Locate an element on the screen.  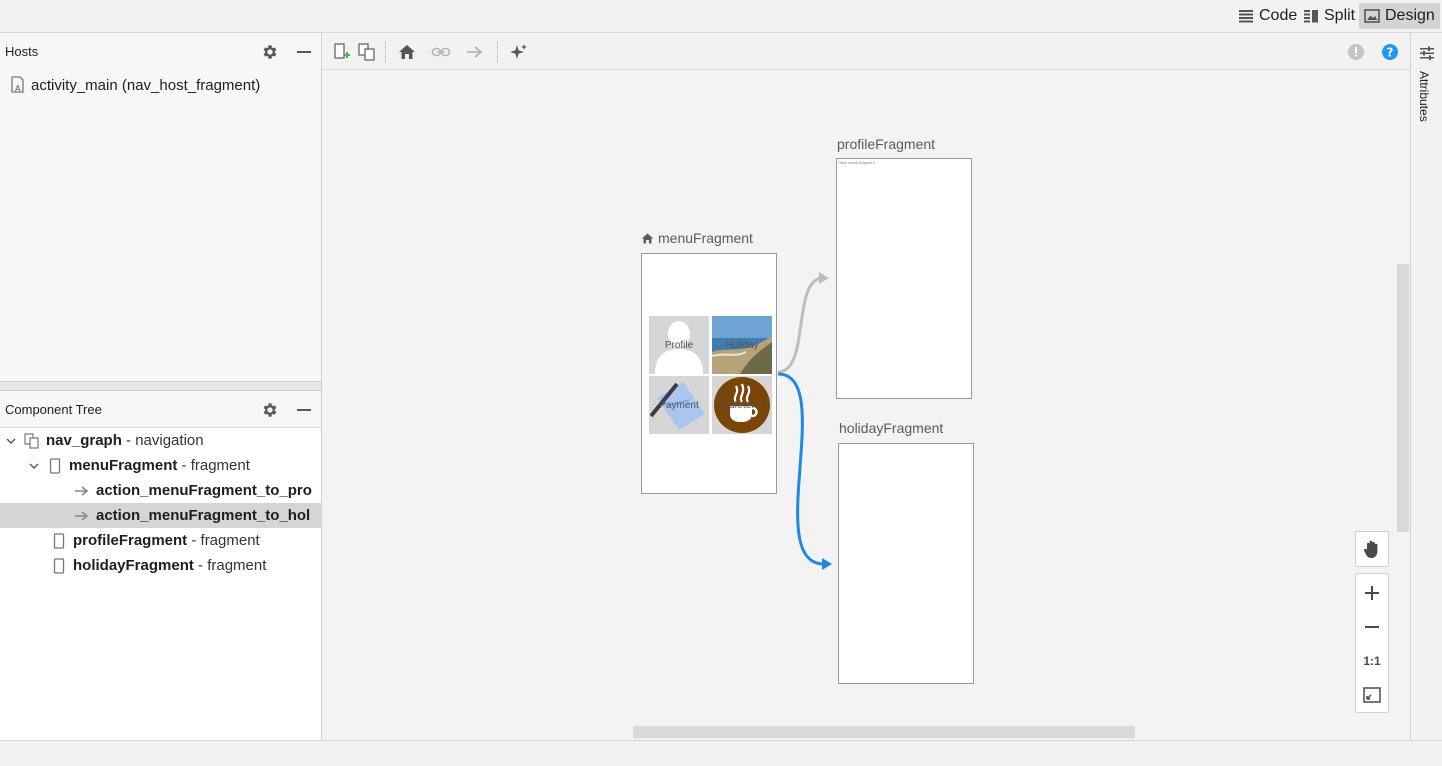
zoom-in-icon is located at coordinates (1372, 593).